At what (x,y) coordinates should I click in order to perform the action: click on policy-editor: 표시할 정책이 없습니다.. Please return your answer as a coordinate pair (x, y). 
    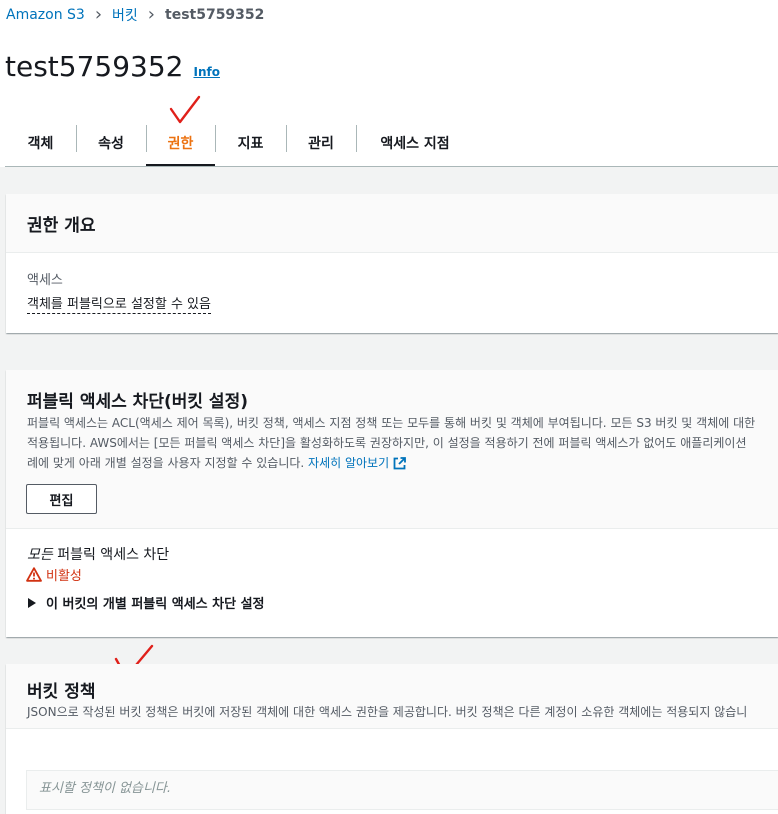
    Looking at the image, I should click on (402, 790).